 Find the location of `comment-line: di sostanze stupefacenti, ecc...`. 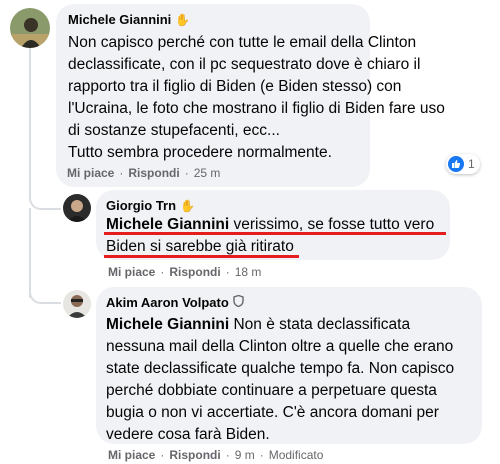

comment-line: di sostanze stupefacenti, ecc... is located at coordinates (174, 130).